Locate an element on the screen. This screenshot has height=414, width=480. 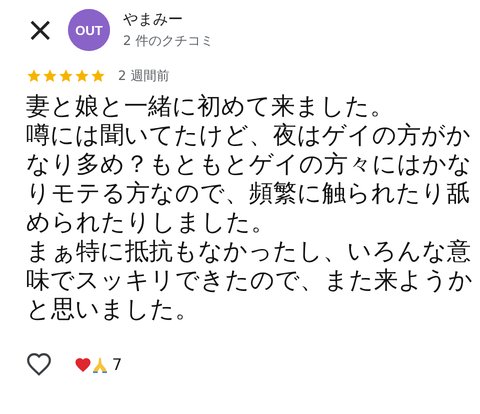
close-button: × is located at coordinates (40, 30).